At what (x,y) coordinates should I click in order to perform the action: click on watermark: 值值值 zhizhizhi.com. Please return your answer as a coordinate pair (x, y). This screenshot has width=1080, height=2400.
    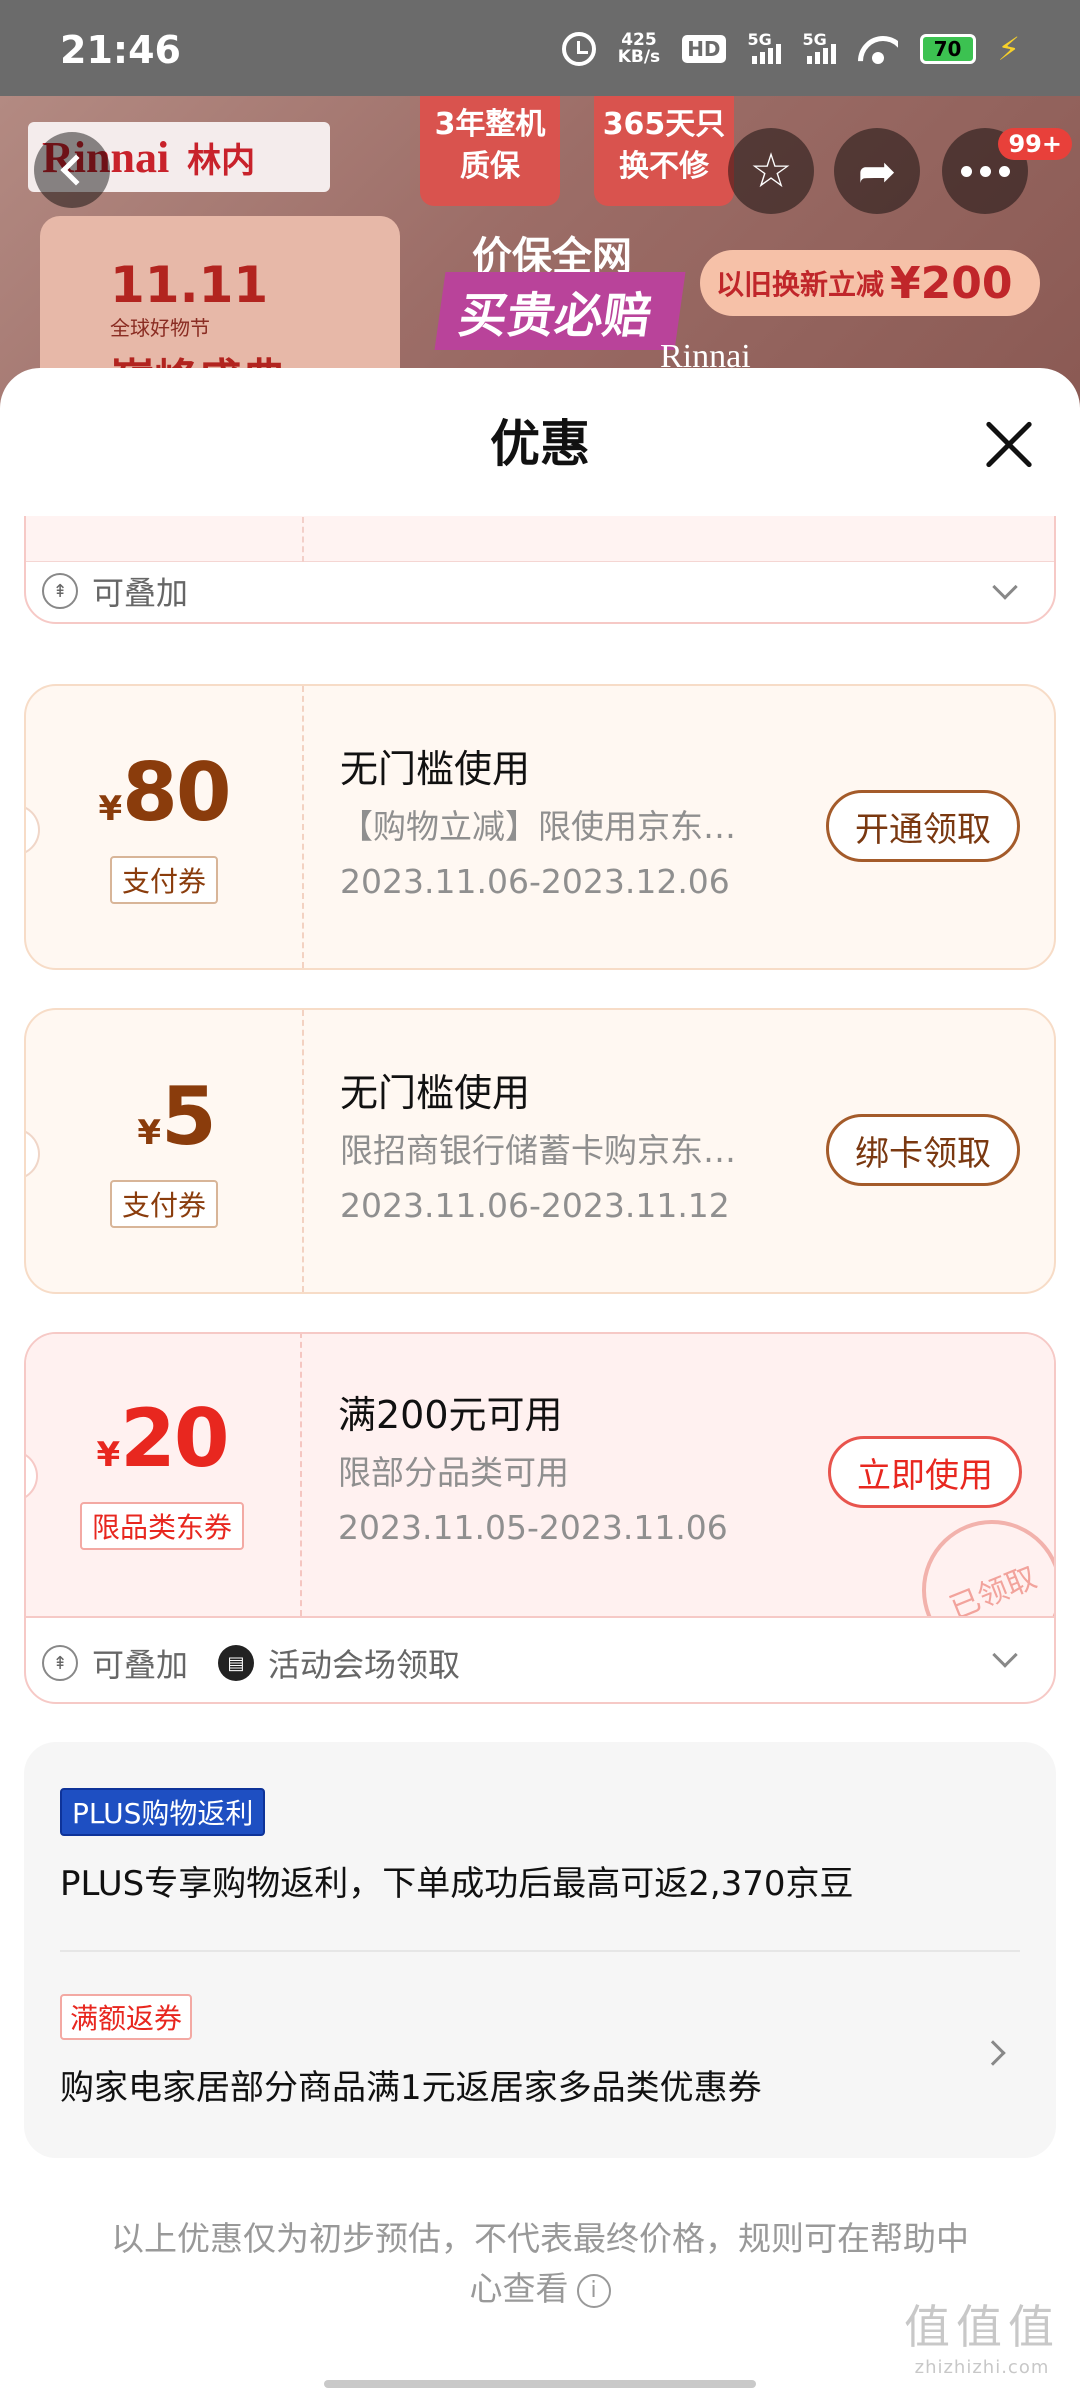
    Looking at the image, I should click on (982, 2339).